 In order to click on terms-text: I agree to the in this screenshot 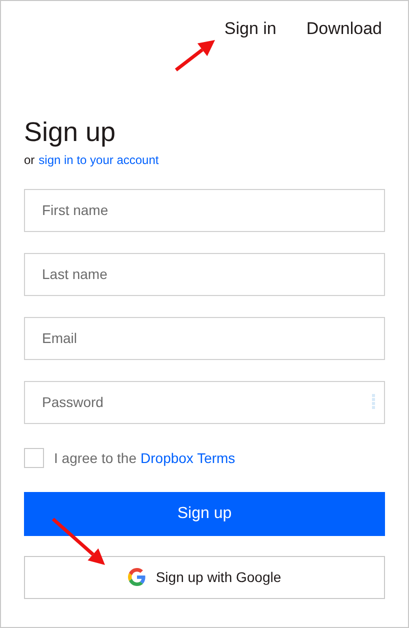, I will do `click(95, 458)`.